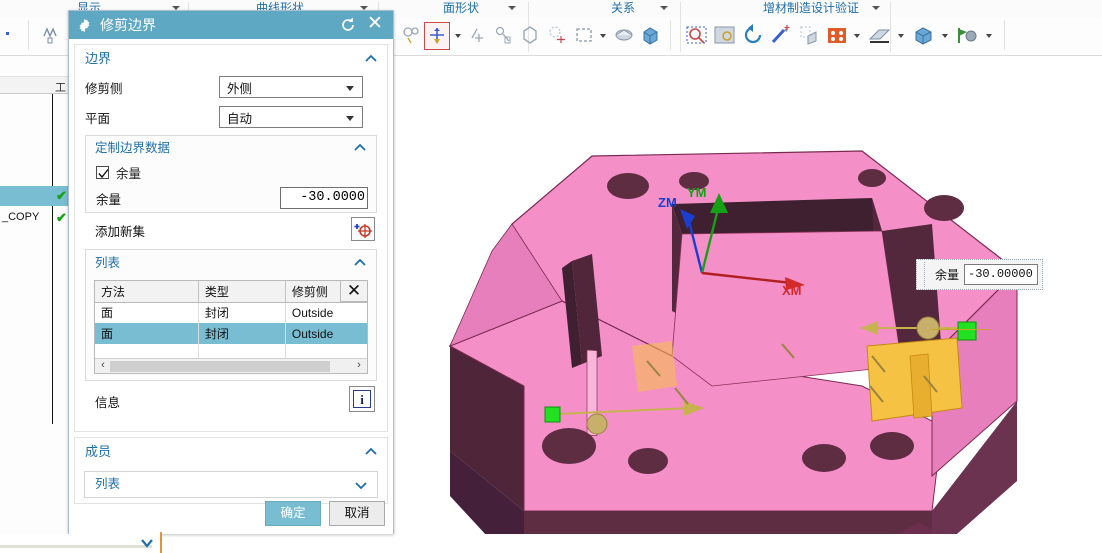  Describe the element at coordinates (231, 484) in the screenshot. I see `members-list-header: 列表` at that location.